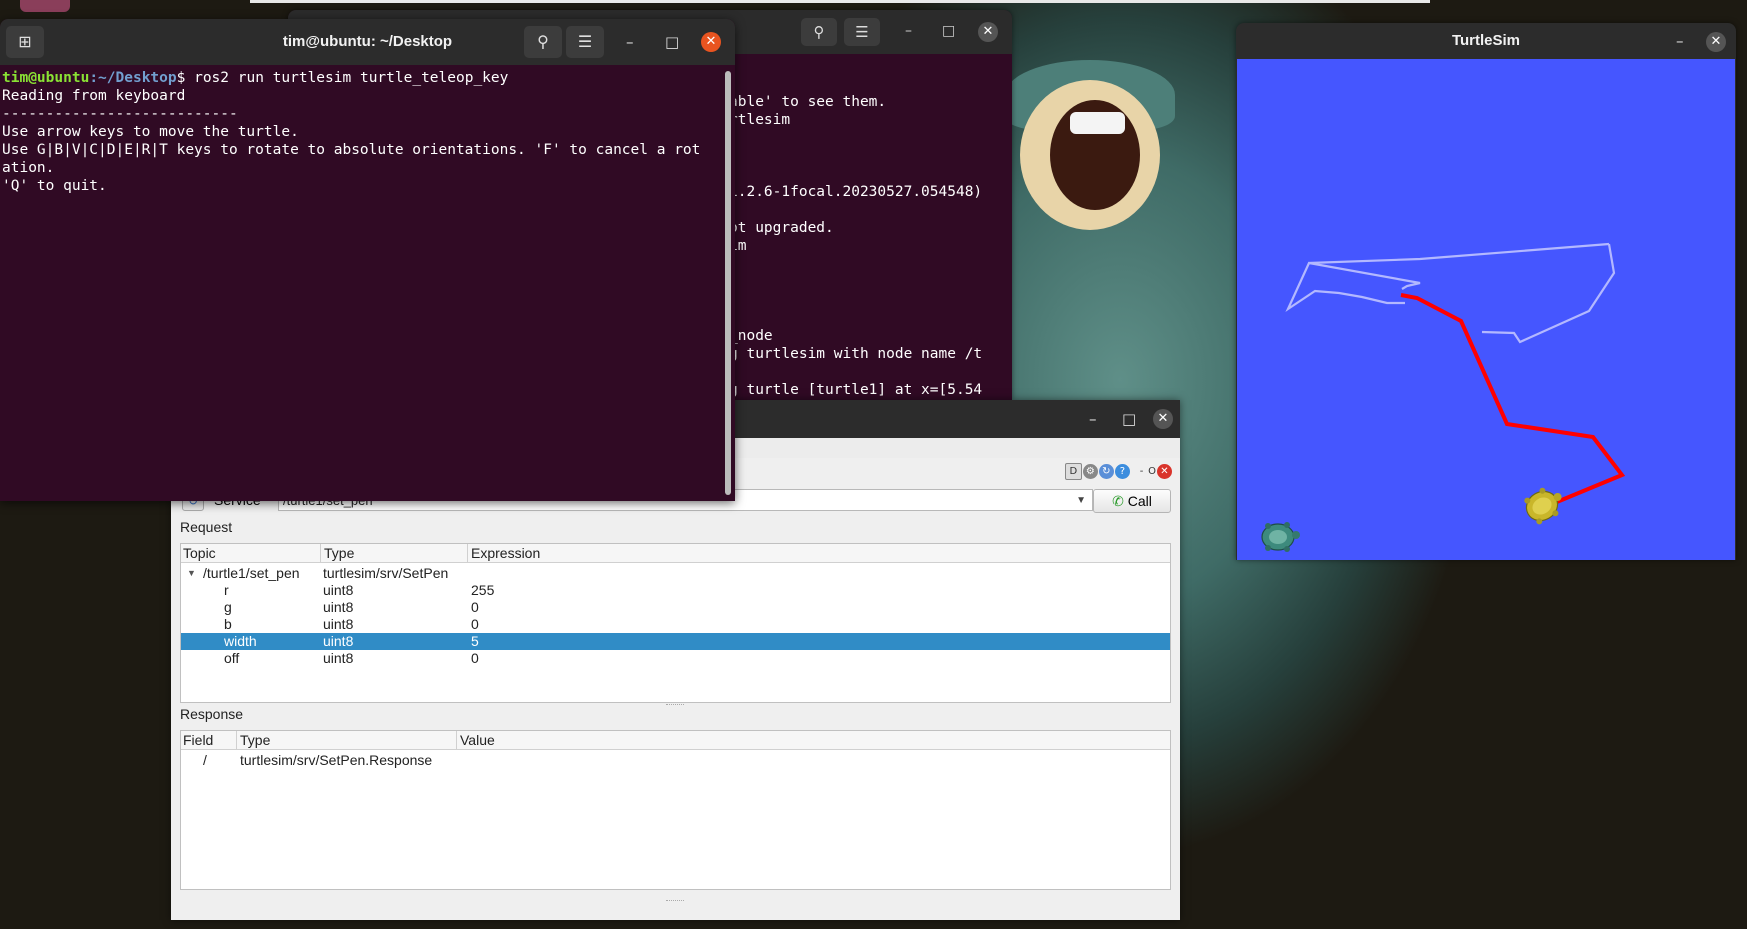  Describe the element at coordinates (205, 760) in the screenshot. I see `field-cell: /` at that location.